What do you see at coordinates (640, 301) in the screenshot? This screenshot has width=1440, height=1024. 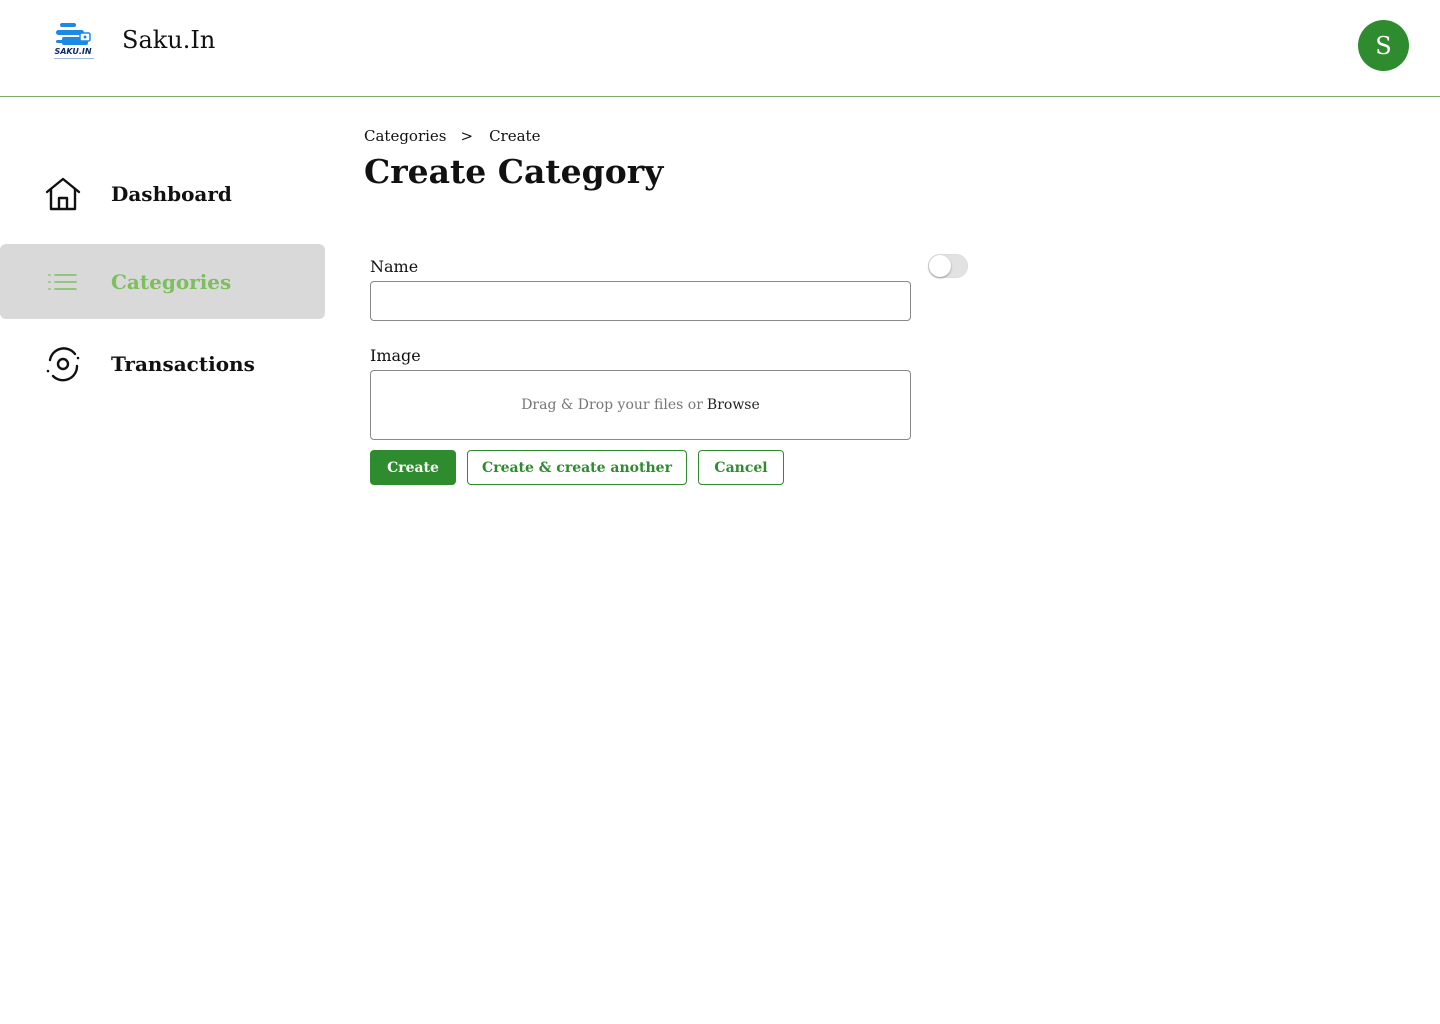 I see `name-input` at bounding box center [640, 301].